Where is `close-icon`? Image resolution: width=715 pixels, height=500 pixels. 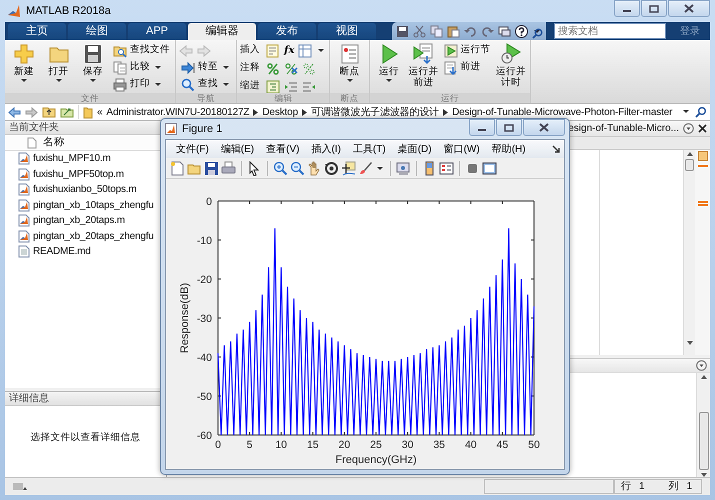 close-icon is located at coordinates (702, 128).